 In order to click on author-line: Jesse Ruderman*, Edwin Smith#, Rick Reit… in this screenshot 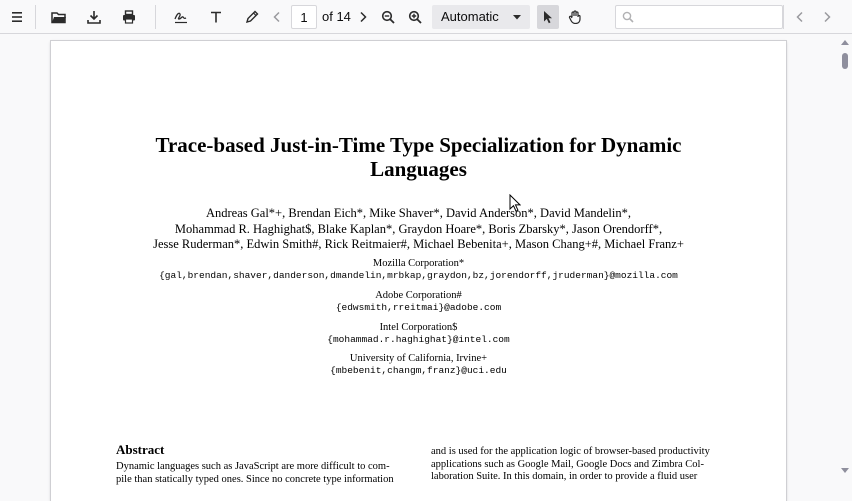, I will do `click(418, 244)`.